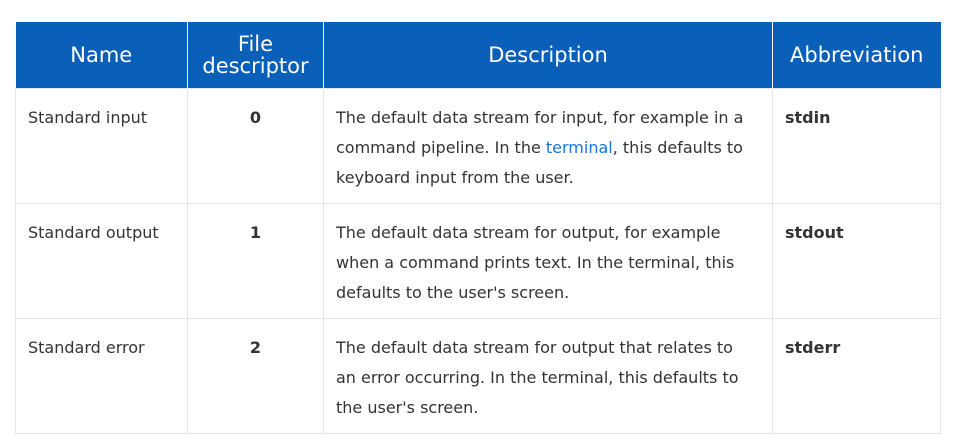 This screenshot has height=442, width=953. I want to click on cell-file-descriptor: 2, so click(255, 376).